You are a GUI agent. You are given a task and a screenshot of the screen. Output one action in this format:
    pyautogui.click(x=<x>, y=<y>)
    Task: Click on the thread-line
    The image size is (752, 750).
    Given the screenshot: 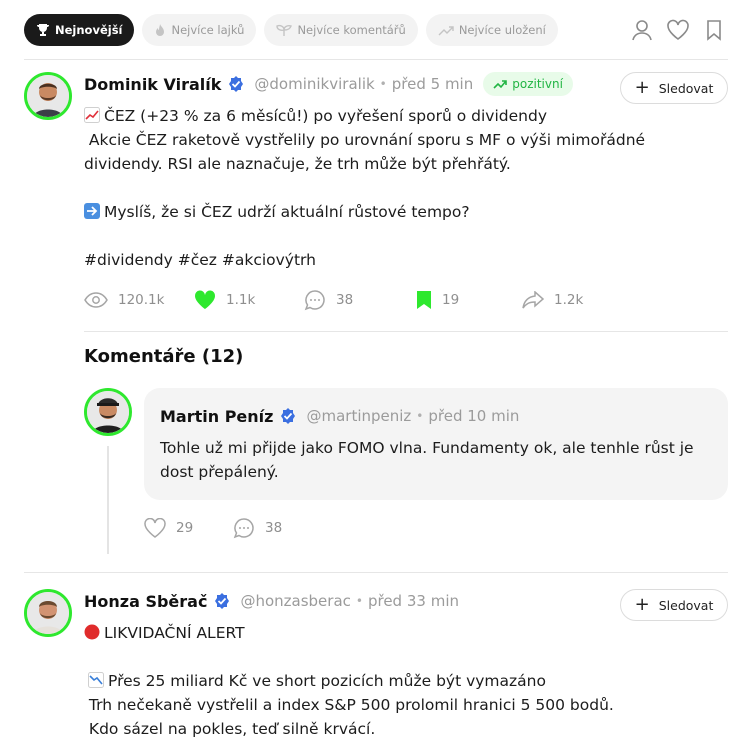 What is the action you would take?
    pyautogui.click(x=108, y=500)
    